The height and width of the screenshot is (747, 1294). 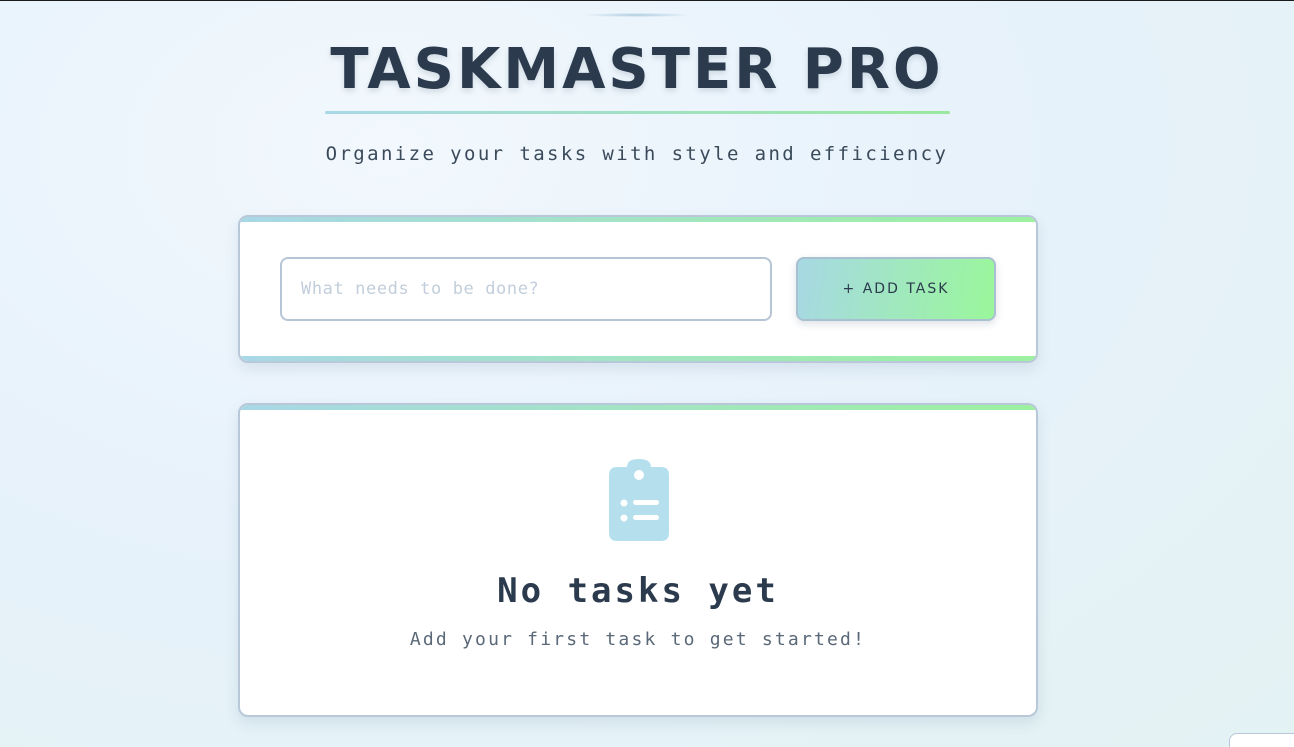 I want to click on decorative-glow, so click(x=637, y=15).